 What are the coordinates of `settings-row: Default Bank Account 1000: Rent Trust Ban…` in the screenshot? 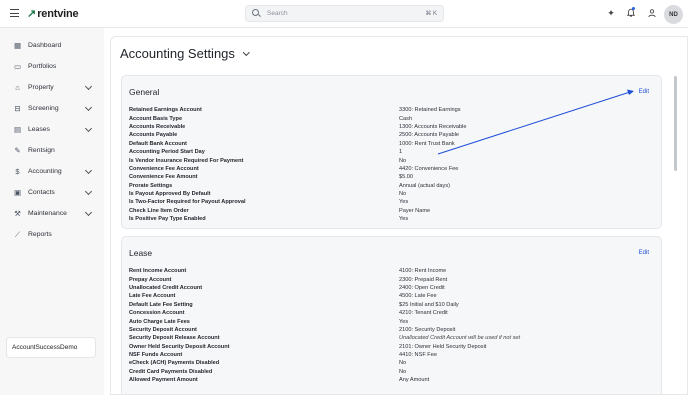 It's located at (394, 144).